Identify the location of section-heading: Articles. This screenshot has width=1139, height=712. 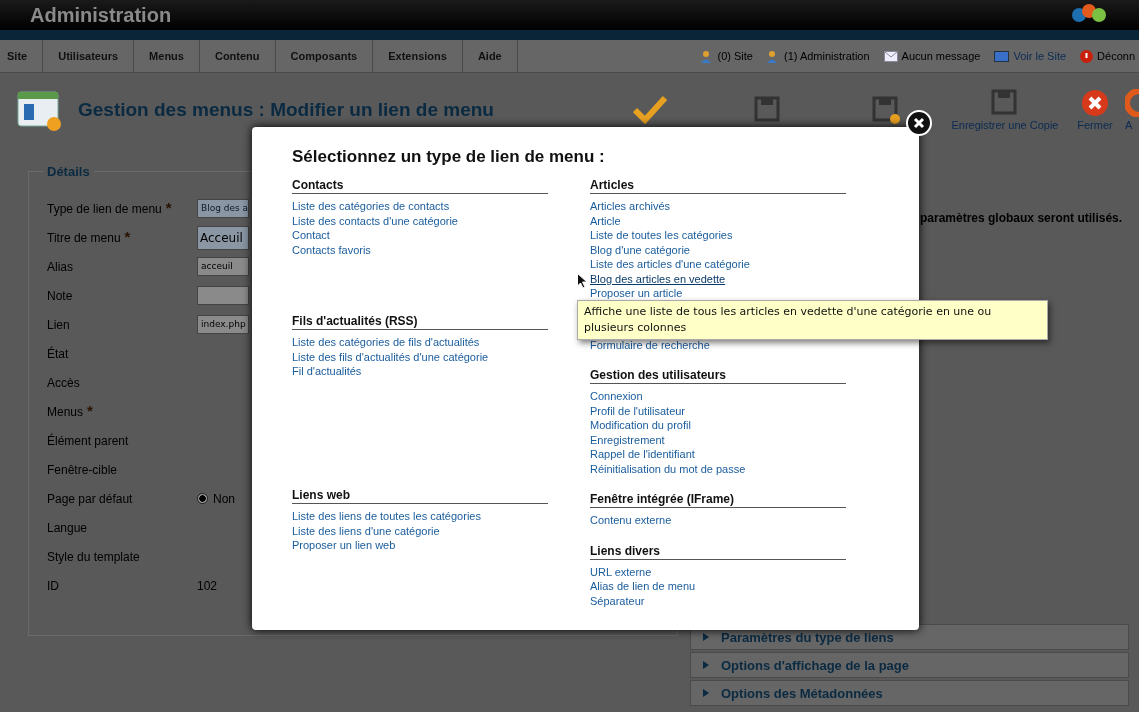
(718, 186).